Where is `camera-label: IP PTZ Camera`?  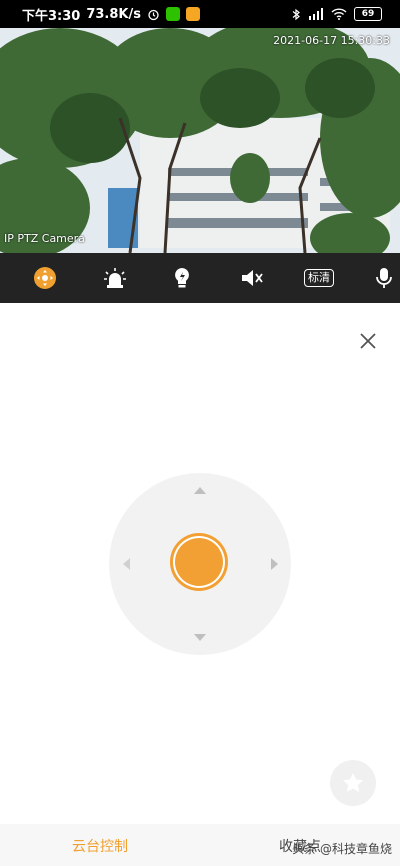 camera-label: IP PTZ Camera is located at coordinates (44, 238).